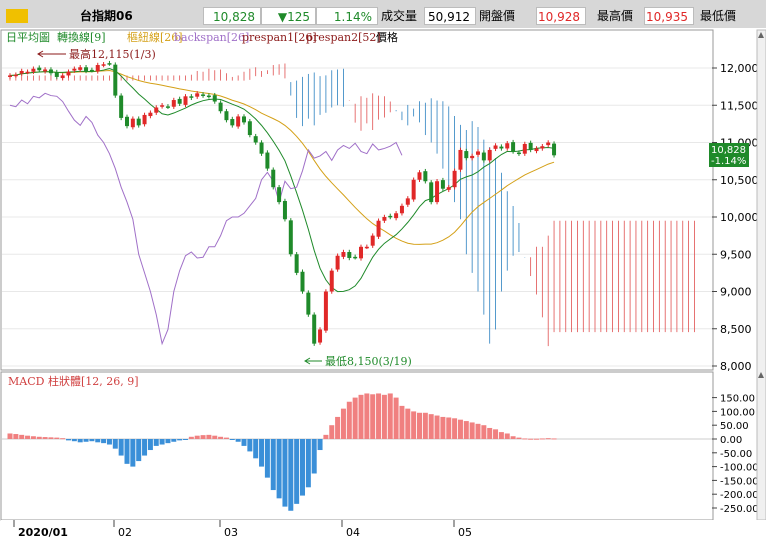 This screenshot has width=766, height=540. I want to click on legend-price: 價格, so click(387, 37).